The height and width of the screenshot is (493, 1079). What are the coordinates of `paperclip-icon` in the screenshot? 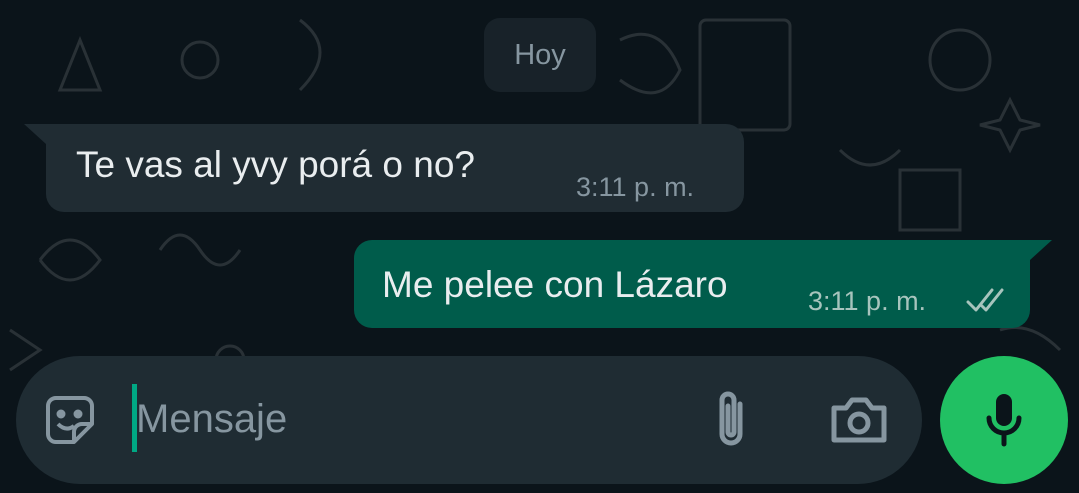 It's located at (731, 420).